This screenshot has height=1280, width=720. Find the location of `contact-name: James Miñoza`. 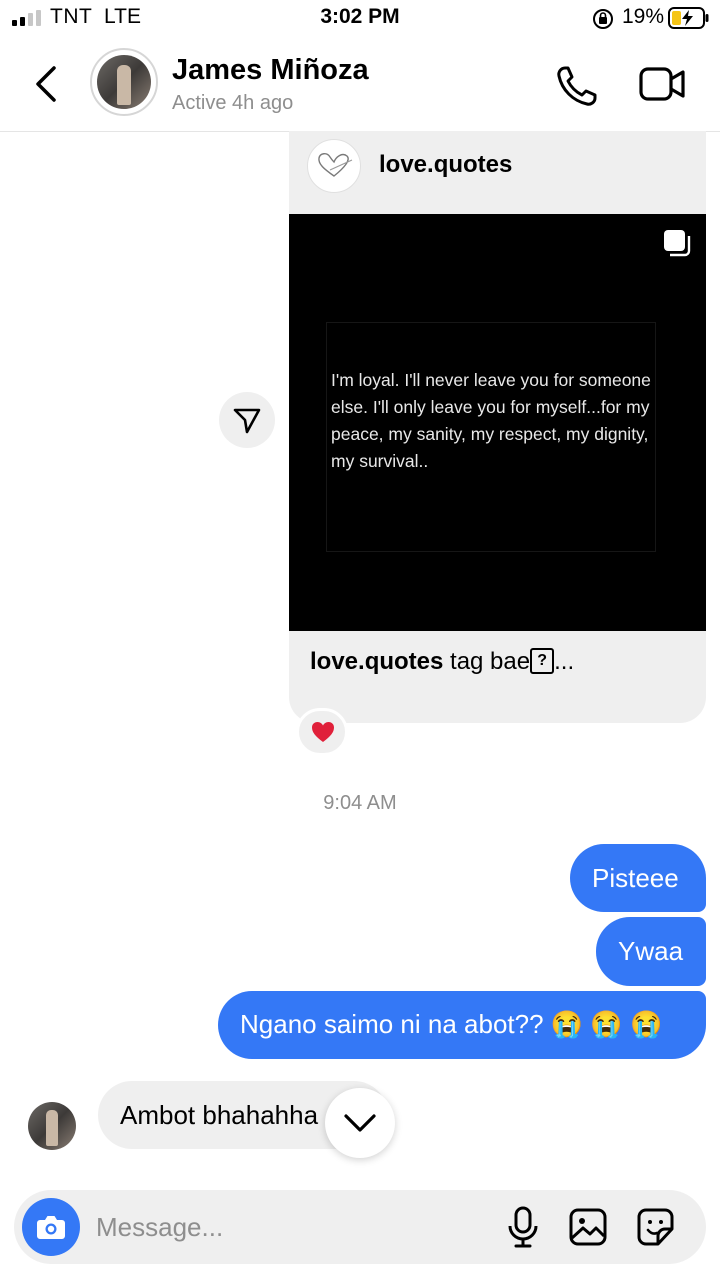

contact-name: James Miñoza is located at coordinates (270, 70).